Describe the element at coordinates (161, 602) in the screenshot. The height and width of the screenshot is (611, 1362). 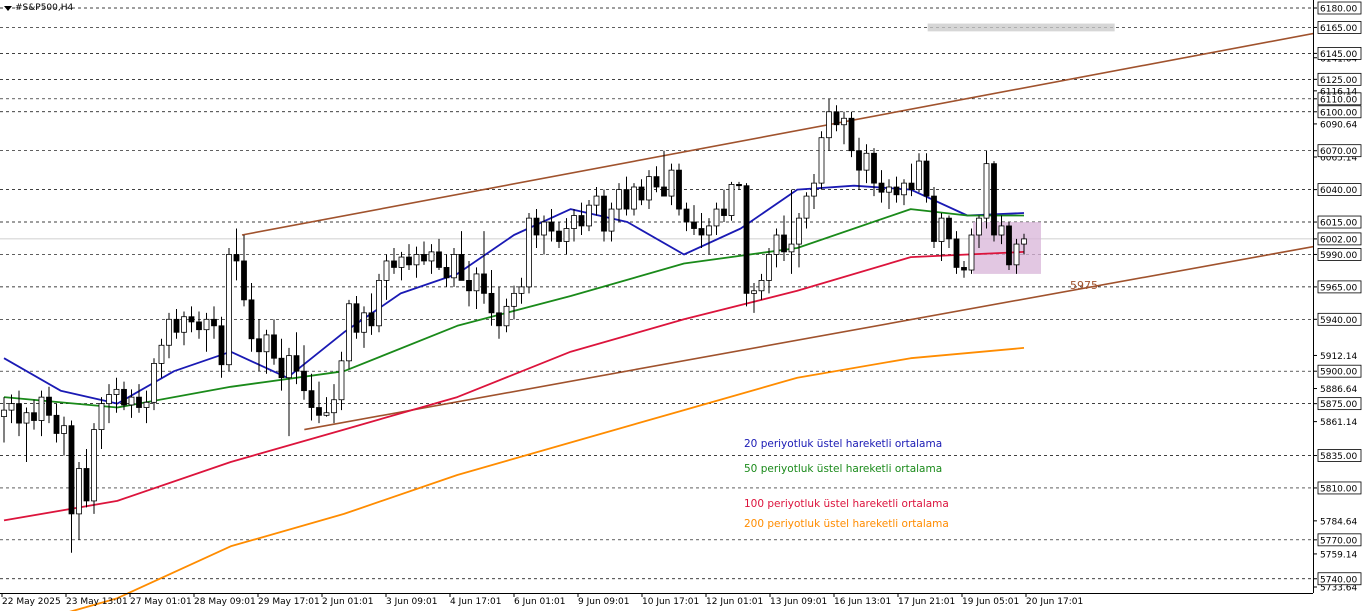
I see `x-tick-label: 27 May 01:01` at that location.